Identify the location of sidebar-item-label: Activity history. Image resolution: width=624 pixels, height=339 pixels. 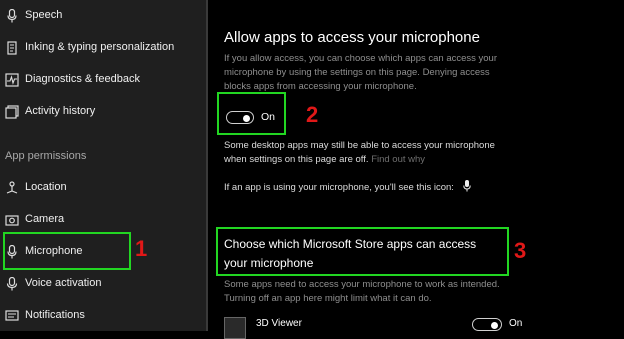
(60, 111).